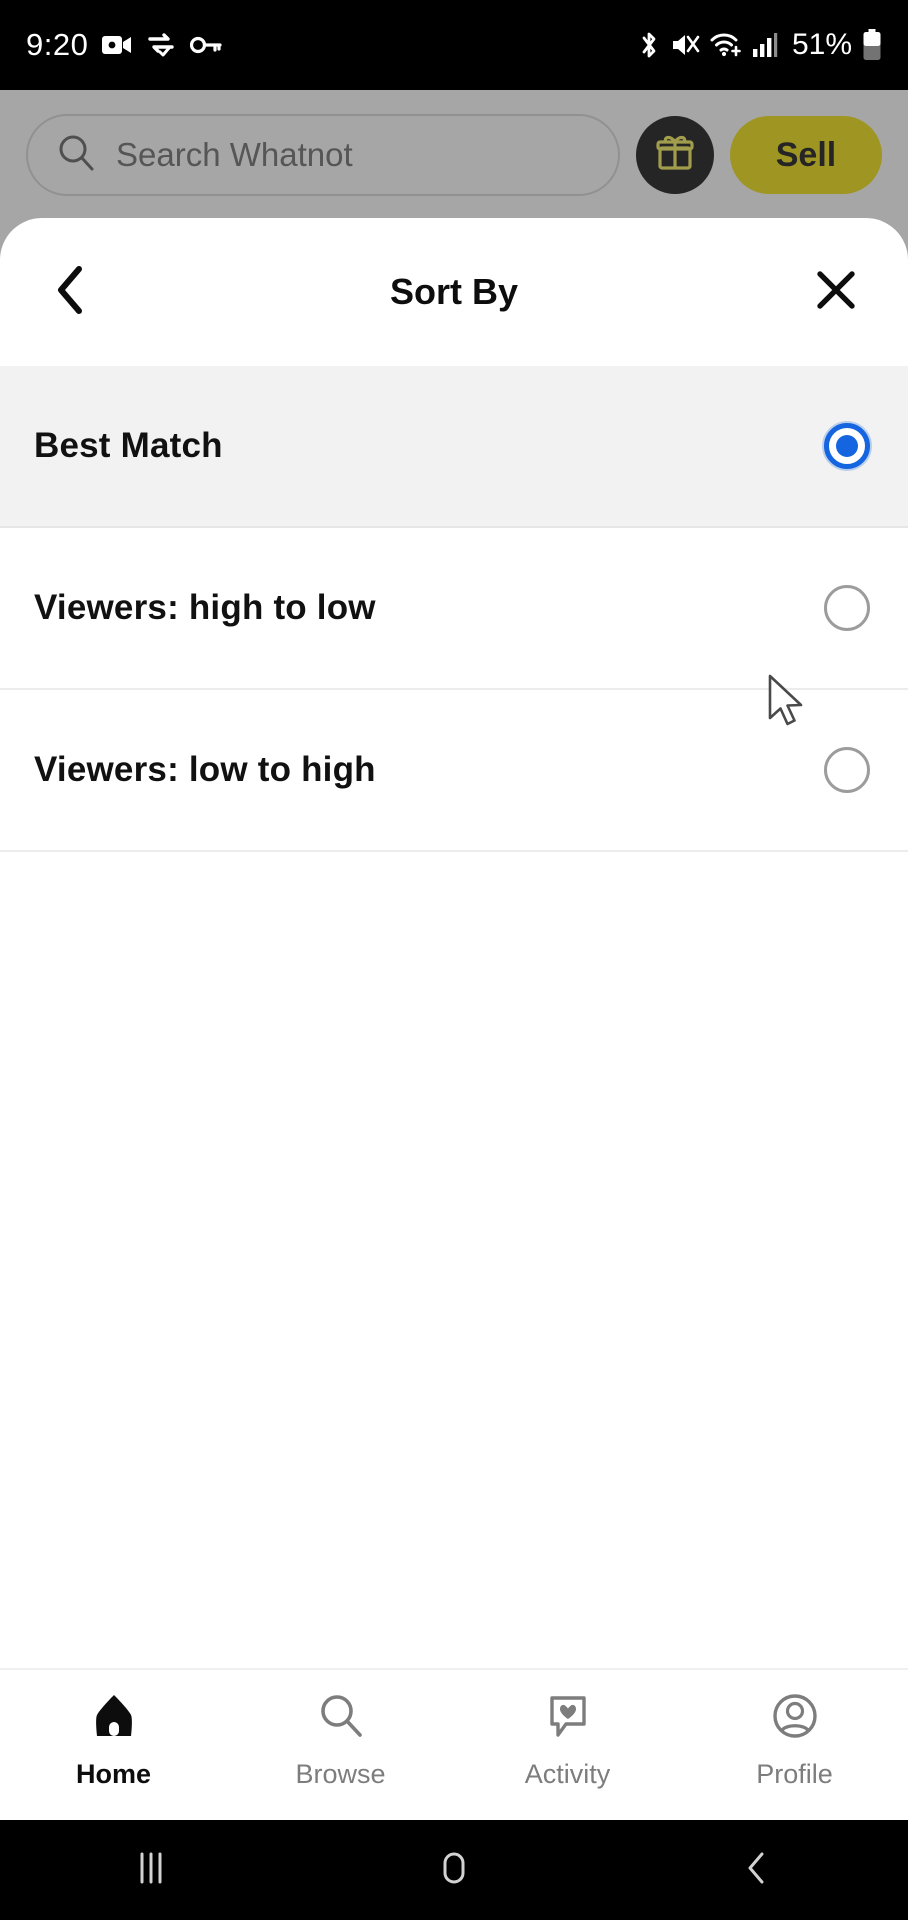 The height and width of the screenshot is (1920, 908). What do you see at coordinates (847, 770) in the screenshot?
I see `radio-viewers-low-to-high` at bounding box center [847, 770].